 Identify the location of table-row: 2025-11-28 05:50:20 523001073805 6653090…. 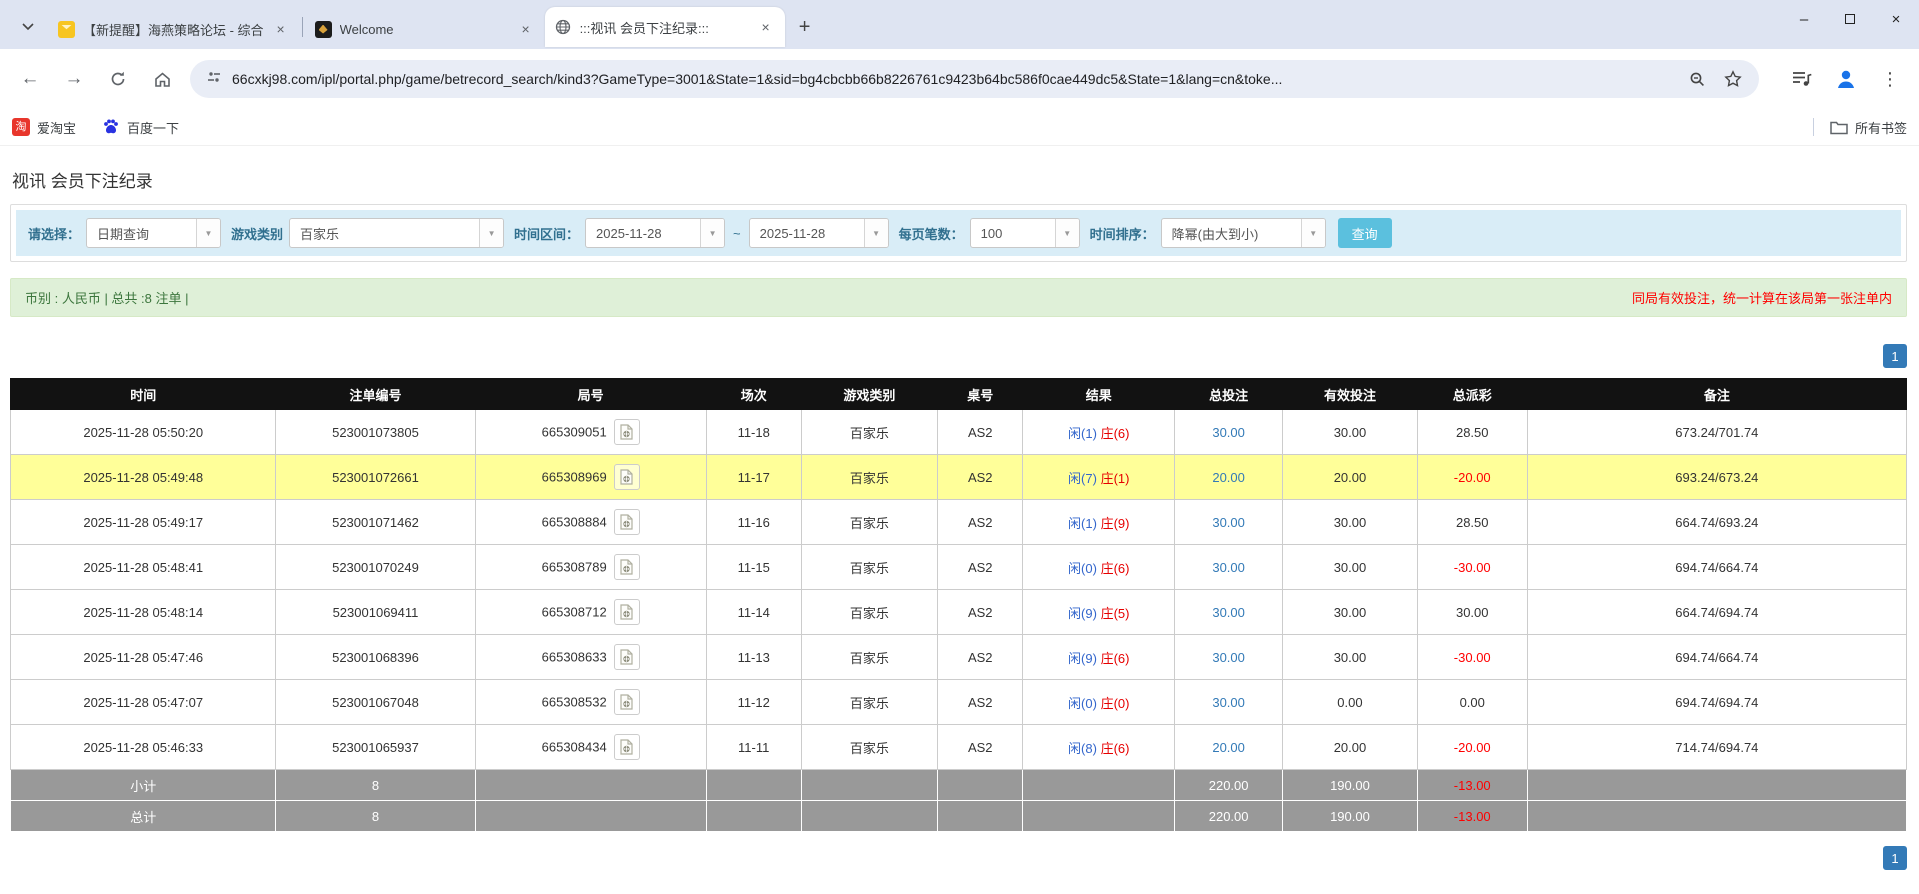
(958, 432).